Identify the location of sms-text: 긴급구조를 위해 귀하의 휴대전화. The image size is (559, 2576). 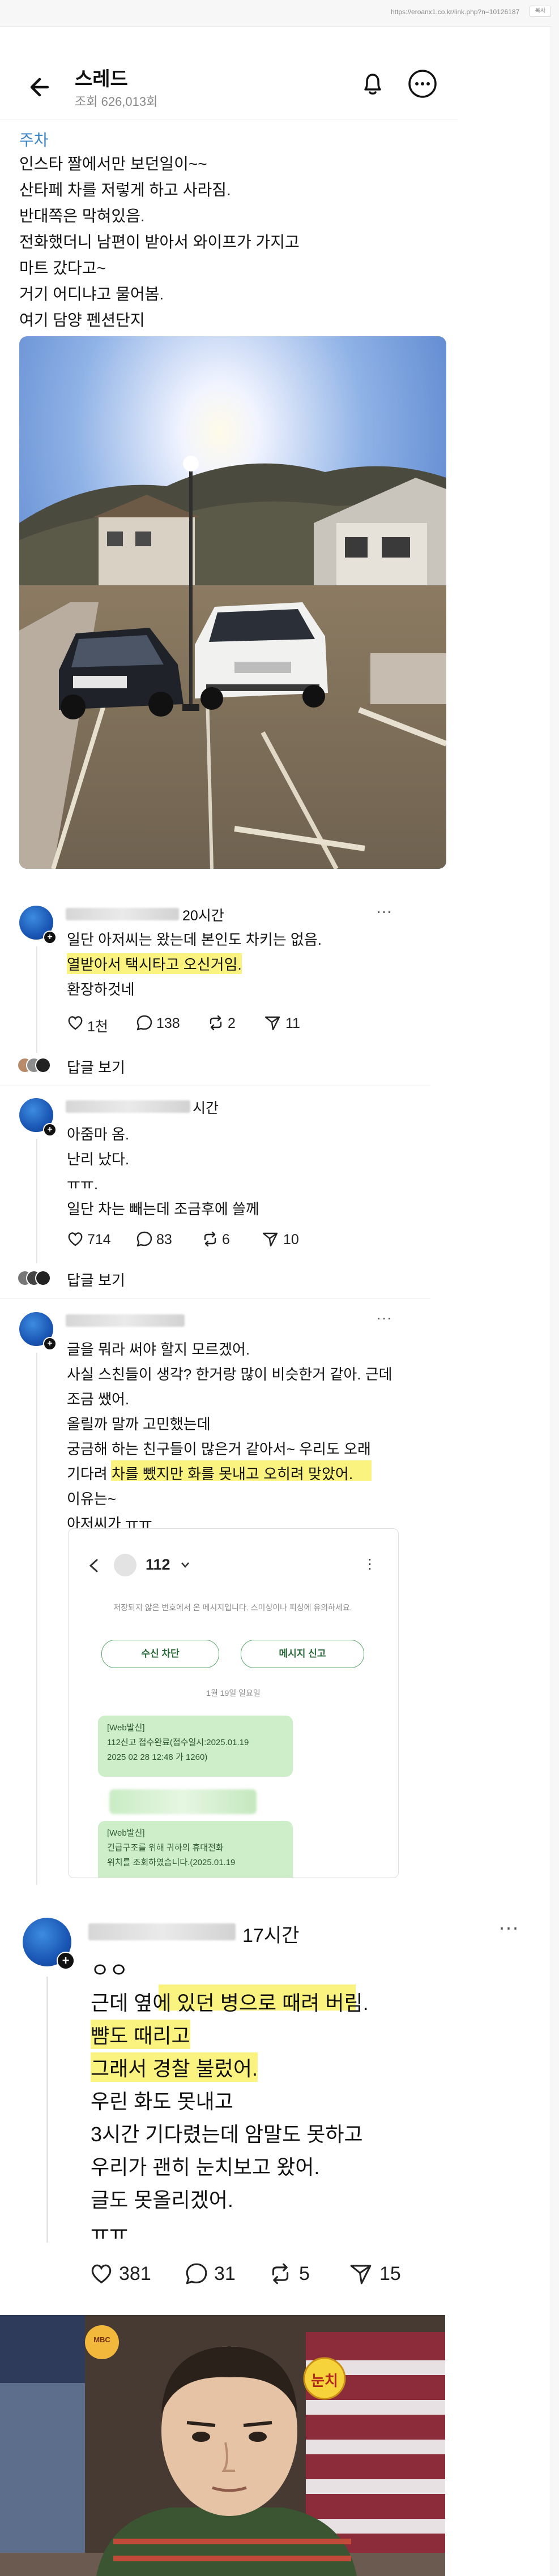
(165, 1848).